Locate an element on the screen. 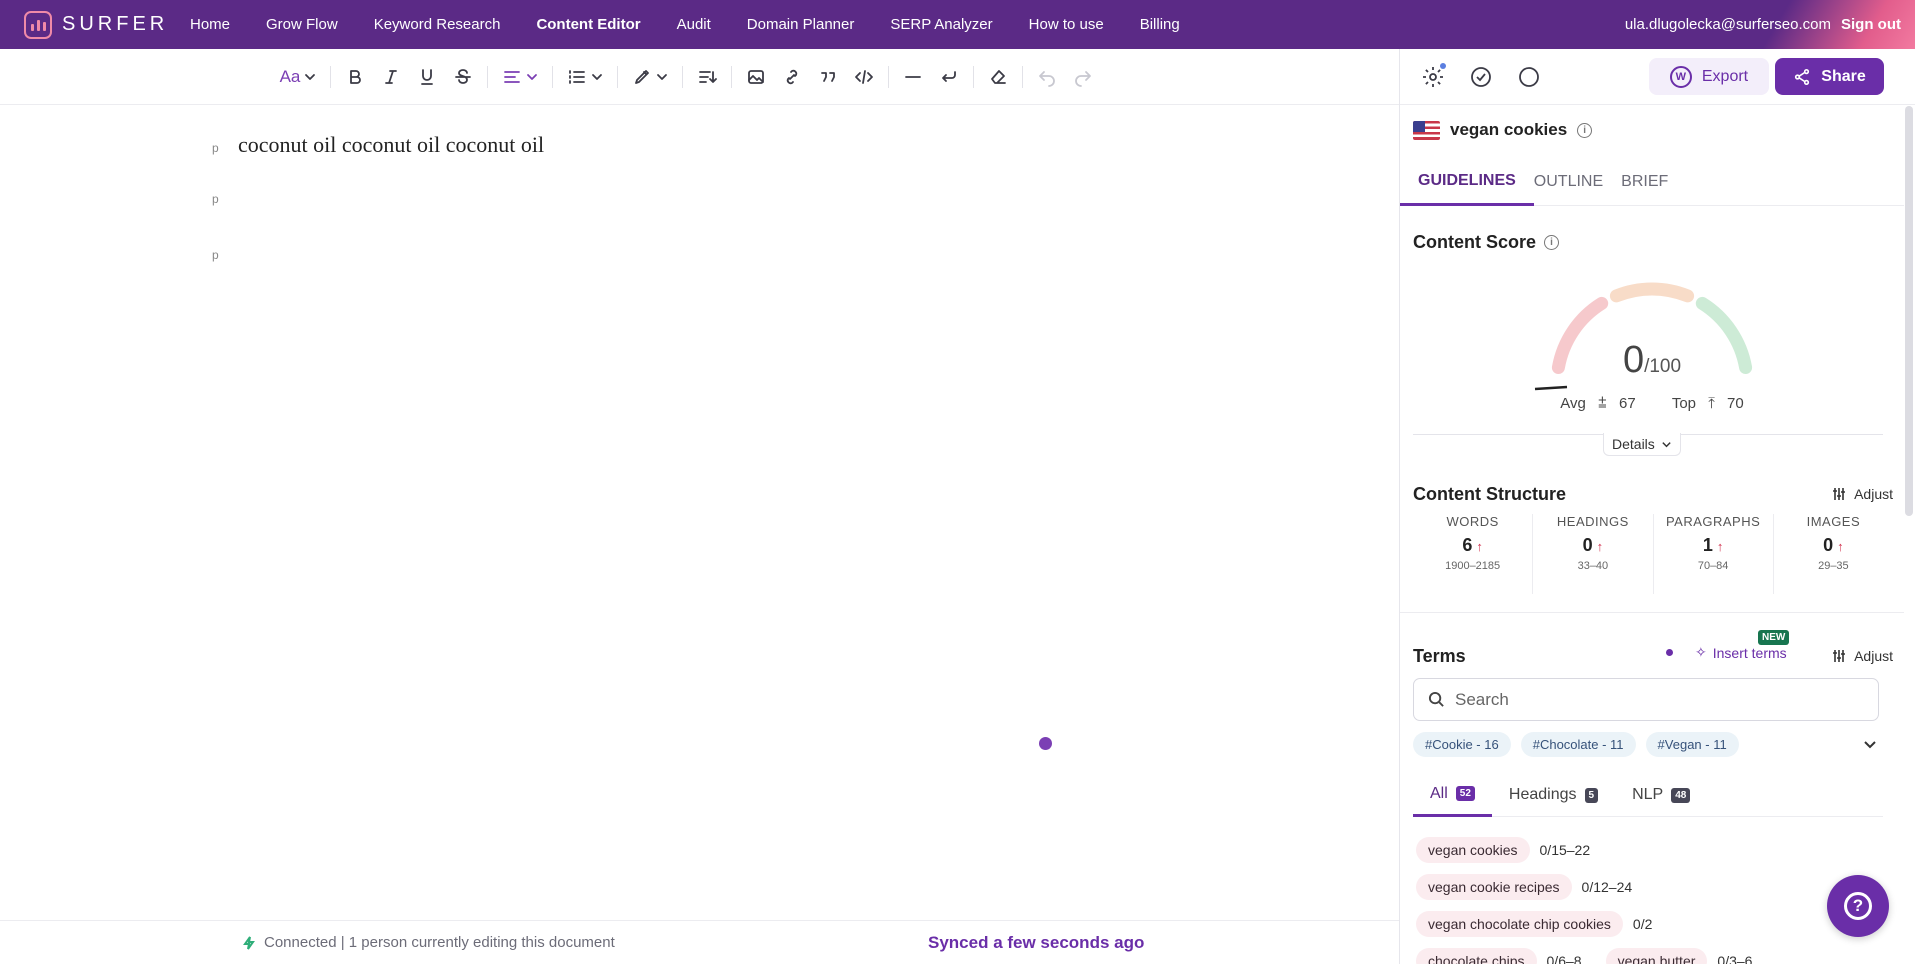 The image size is (1915, 964). search-input is located at coordinates (1655, 699).